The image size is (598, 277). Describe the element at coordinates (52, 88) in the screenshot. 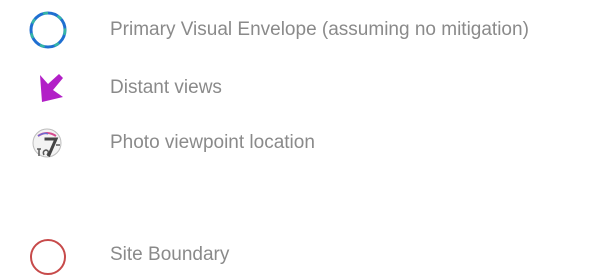

I see `arrow-icon` at that location.